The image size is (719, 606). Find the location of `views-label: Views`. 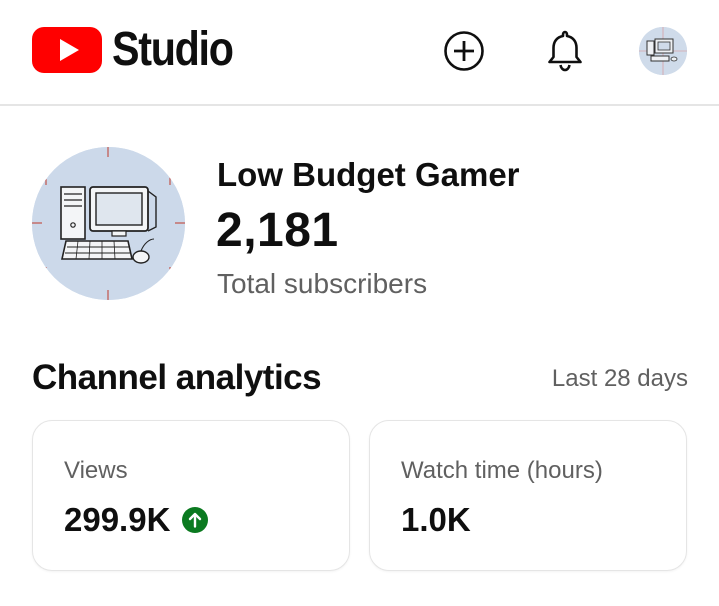

views-label: Views is located at coordinates (96, 470).